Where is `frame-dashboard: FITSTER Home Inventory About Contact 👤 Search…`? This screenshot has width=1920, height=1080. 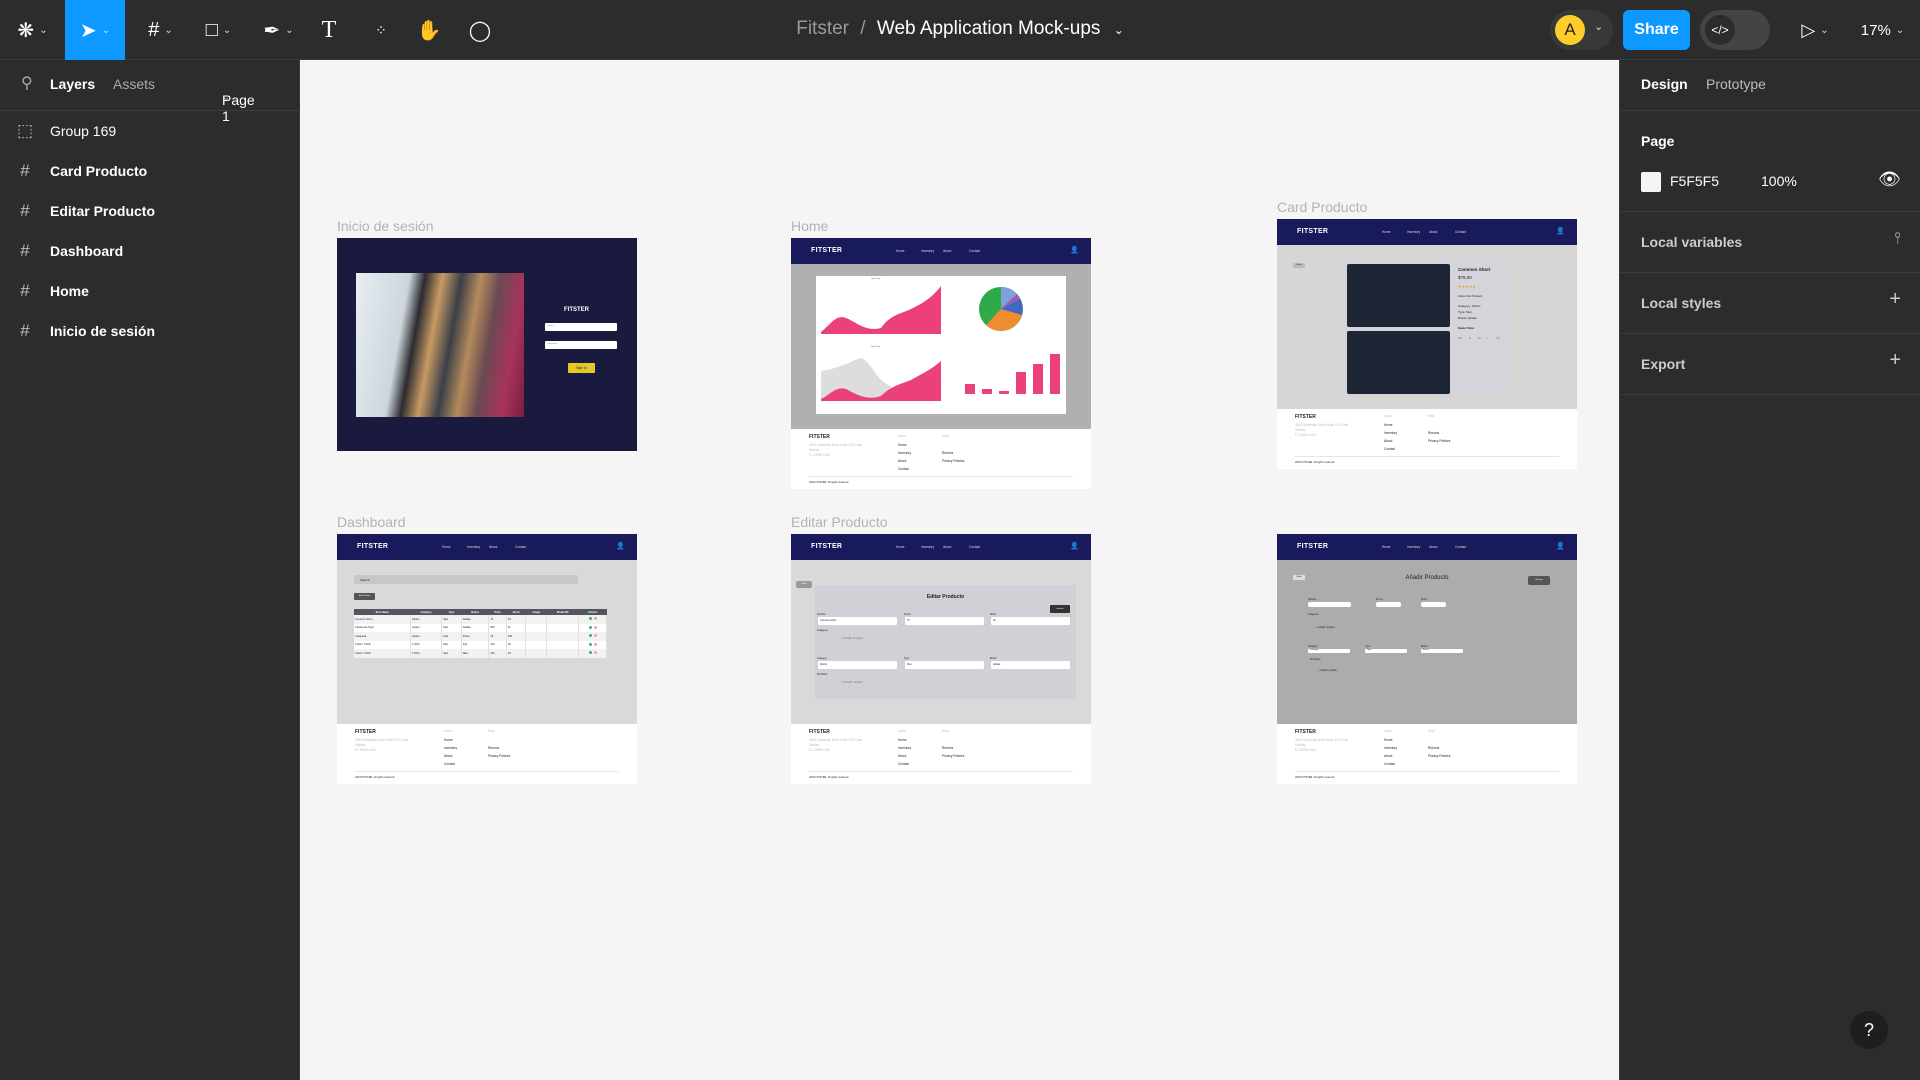
frame-dashboard: FITSTER Home Inventory About Contact 👤 Search… is located at coordinates (487, 659).